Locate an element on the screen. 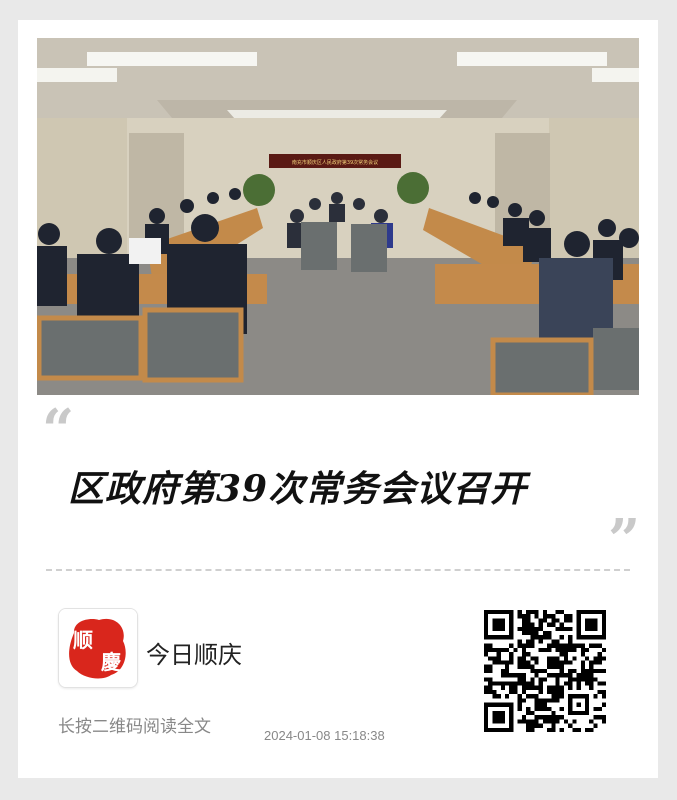  photo-banner-text: 南充市顺庆区人民政府第39次常务会议 is located at coordinates (335, 162).